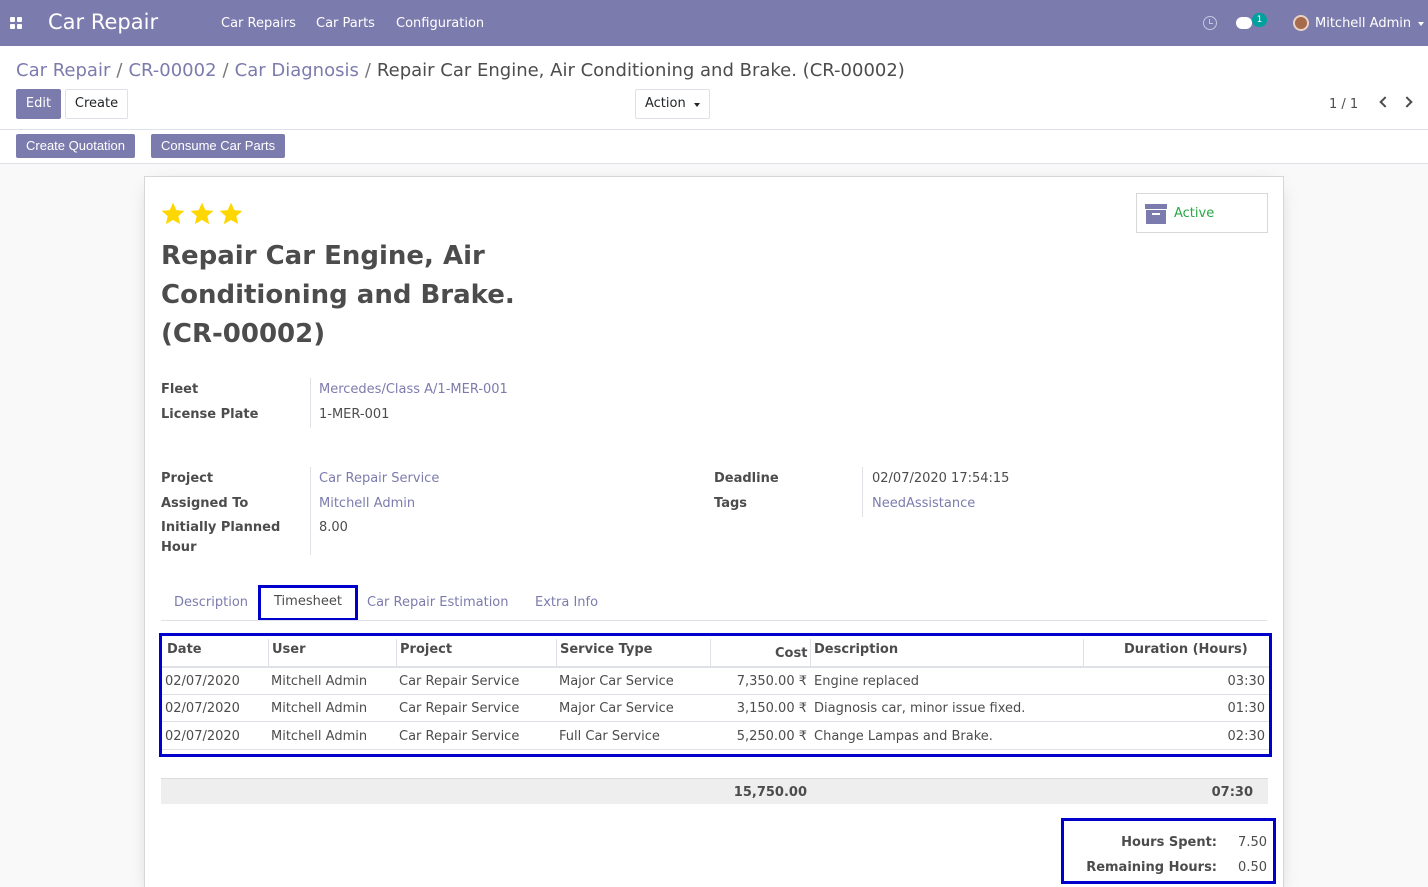 Image resolution: width=1428 pixels, height=887 pixels. Describe the element at coordinates (1210, 23) in the screenshot. I see `activity-clock-icon` at that location.